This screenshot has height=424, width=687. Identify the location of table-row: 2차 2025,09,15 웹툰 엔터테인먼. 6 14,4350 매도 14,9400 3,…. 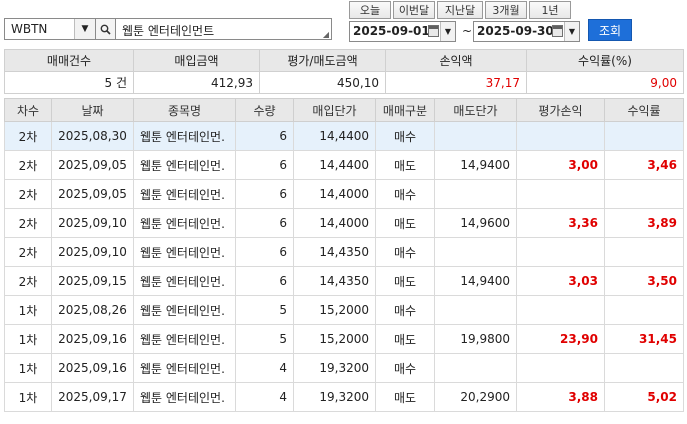
(344, 281).